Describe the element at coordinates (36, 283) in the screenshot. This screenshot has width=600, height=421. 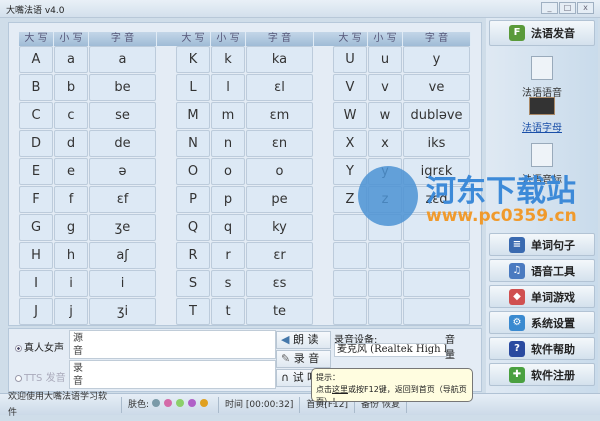
I see `uppercase-cell: I` at that location.